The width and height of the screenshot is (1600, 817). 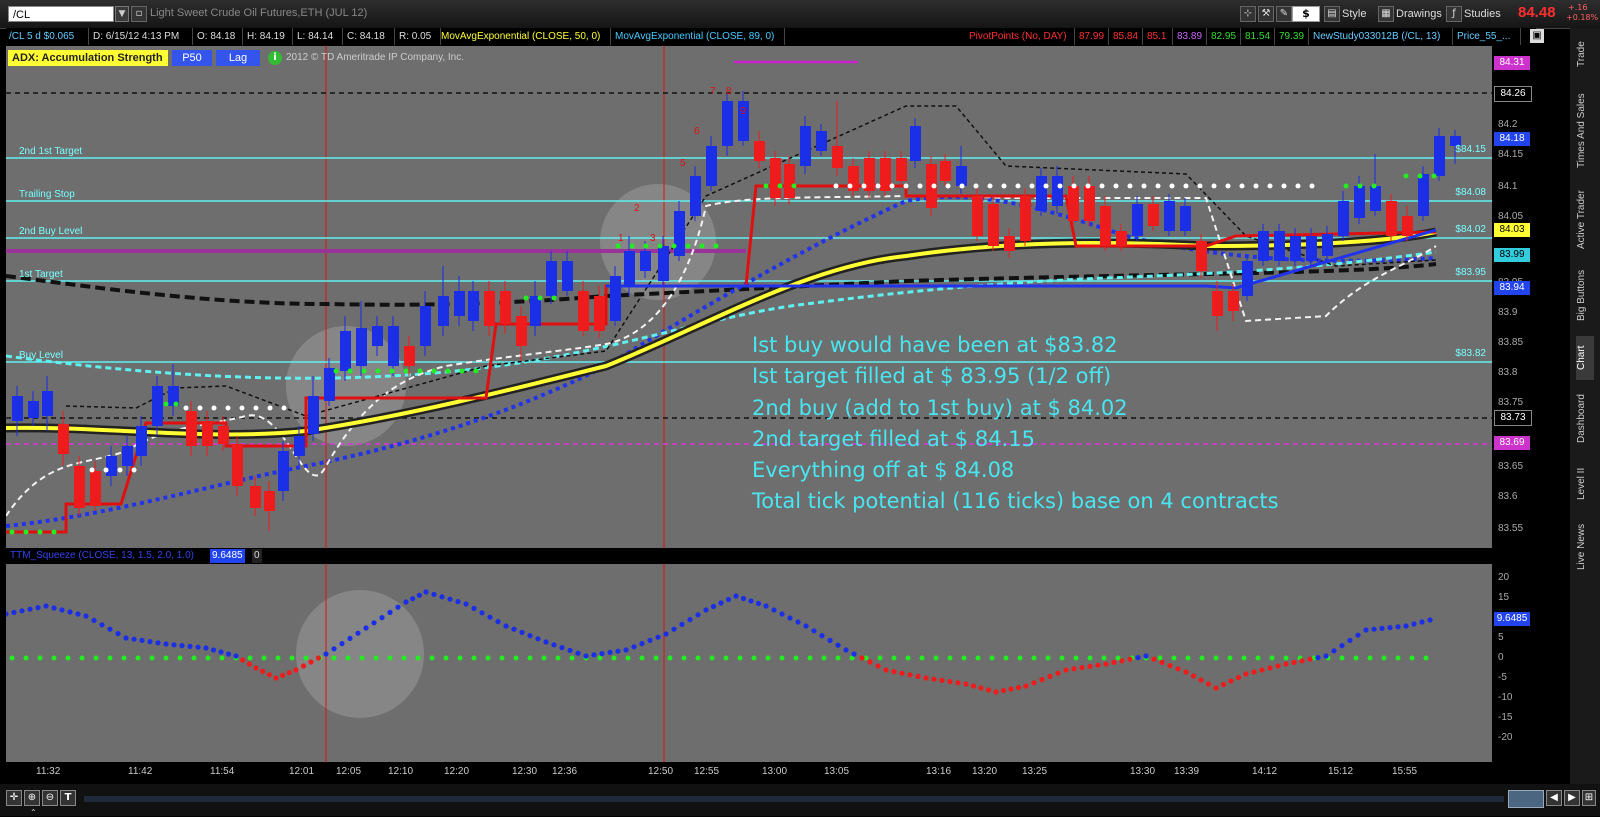 I want to click on studies-icon: ƒ, so click(x=1454, y=14).